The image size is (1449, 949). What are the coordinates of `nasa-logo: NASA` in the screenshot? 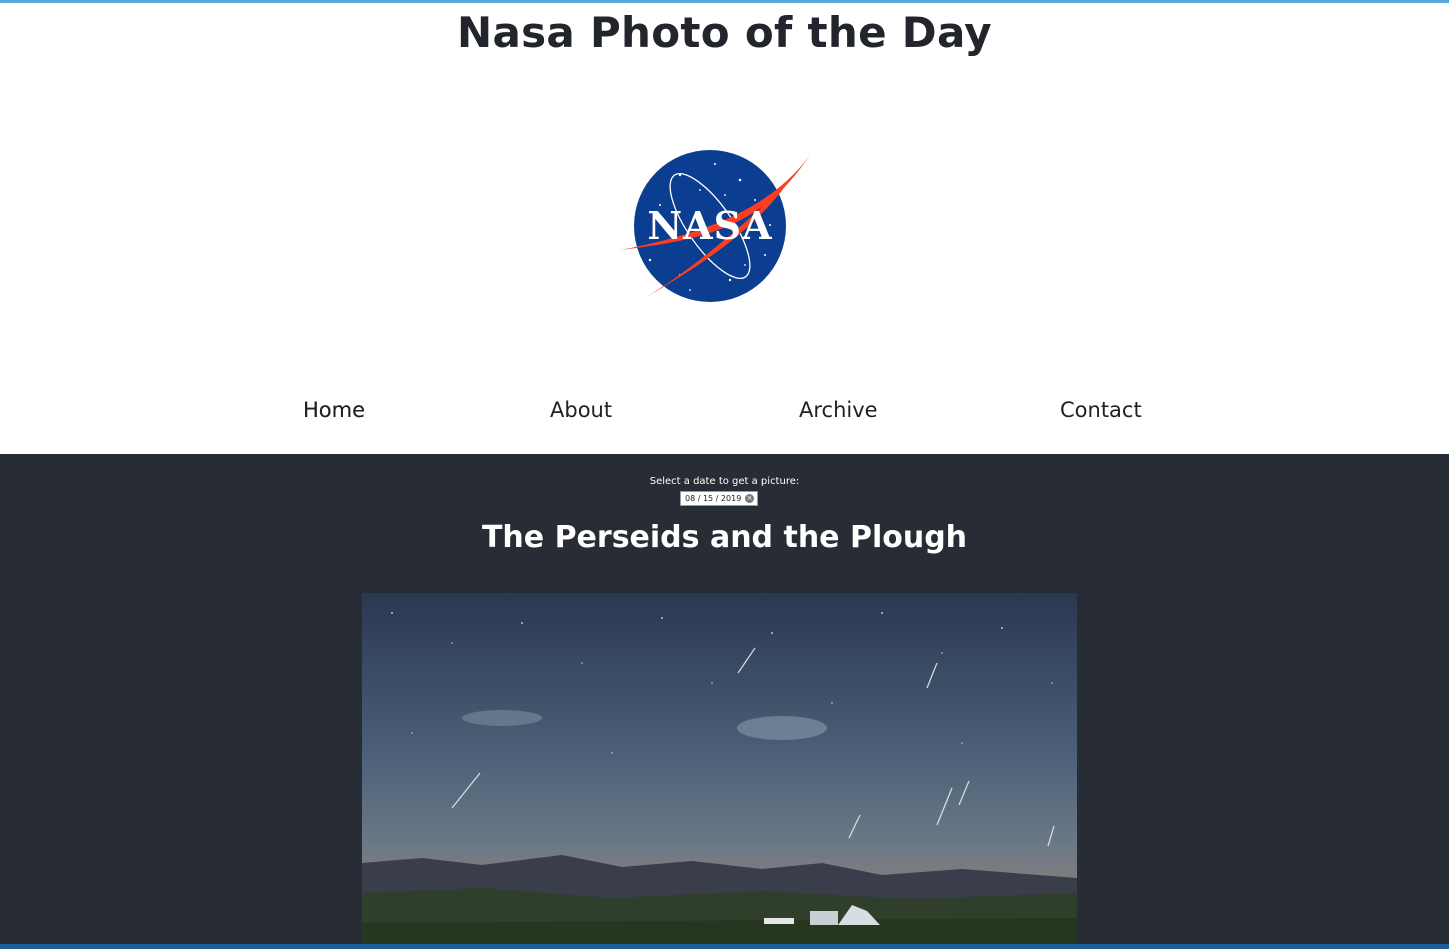 It's located at (715, 226).